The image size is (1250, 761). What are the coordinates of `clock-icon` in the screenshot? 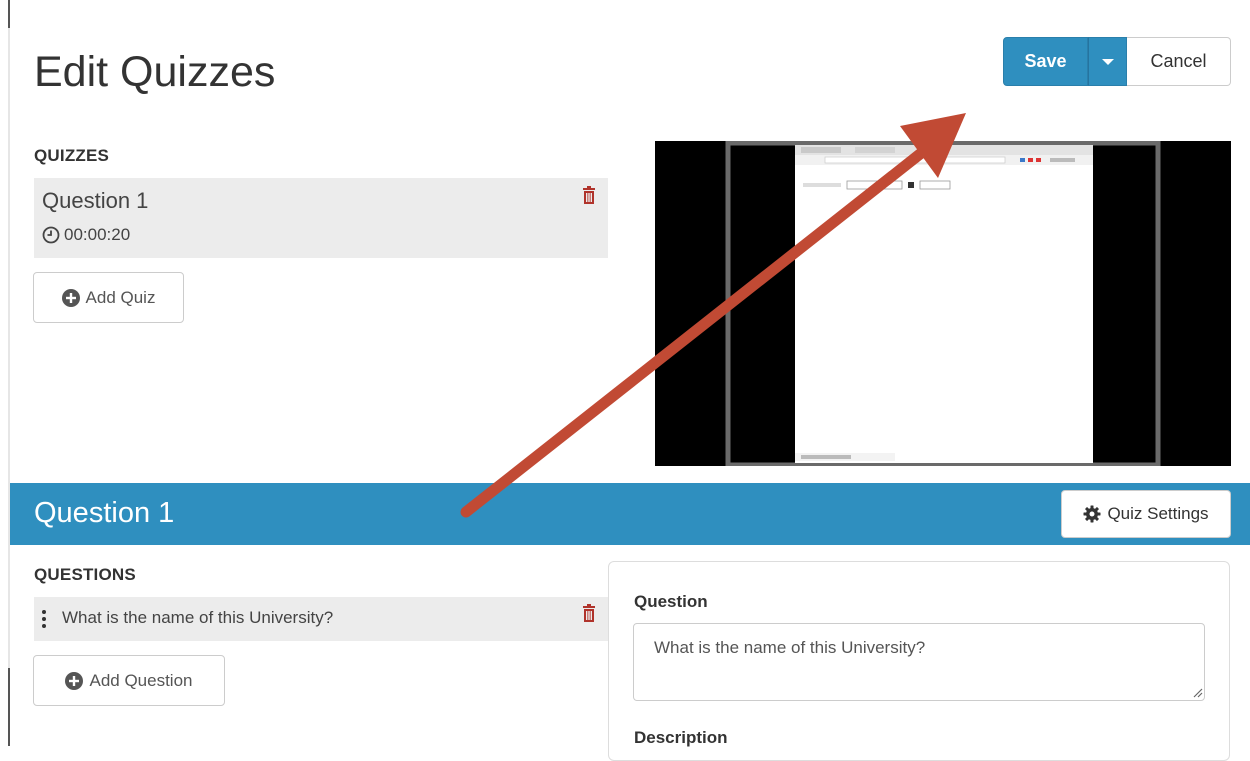 It's located at (51, 235).